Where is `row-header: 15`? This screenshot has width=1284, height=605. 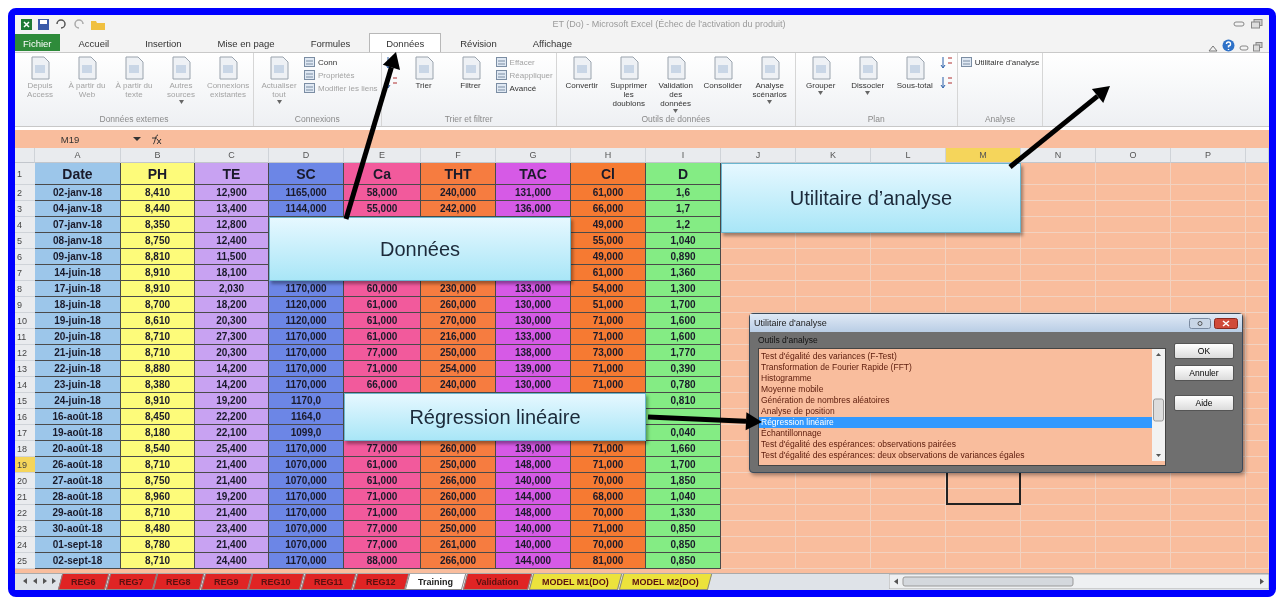 row-header: 15 is located at coordinates (25, 401).